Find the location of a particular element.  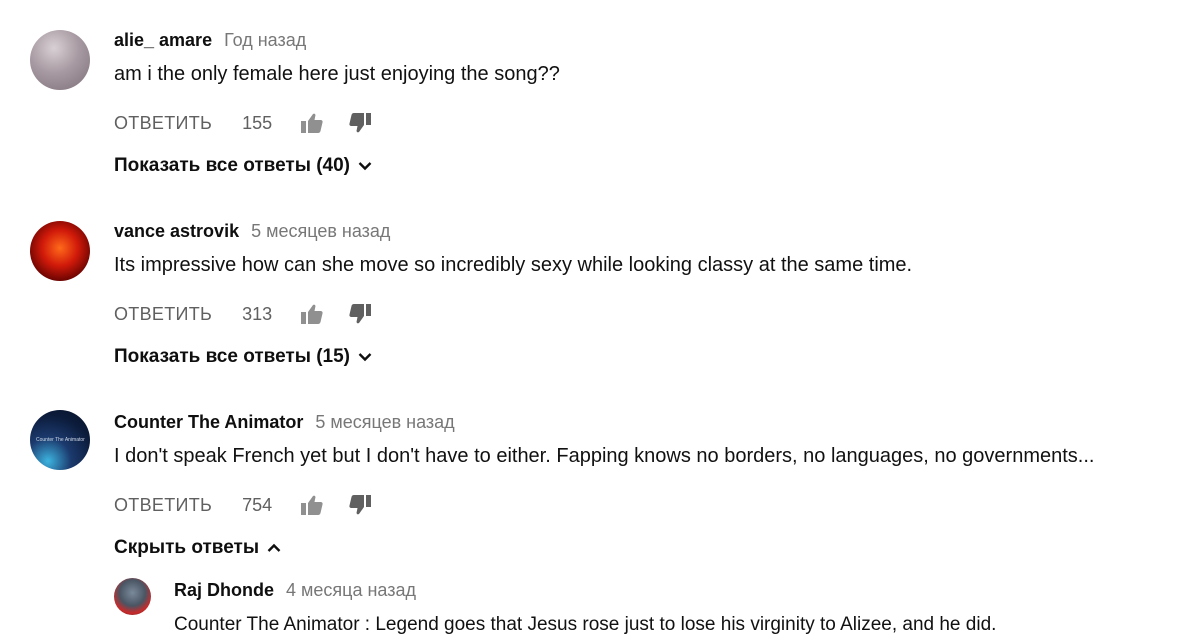

reply-header: Raj Dhonde 4 месяца назад is located at coordinates (295, 590).